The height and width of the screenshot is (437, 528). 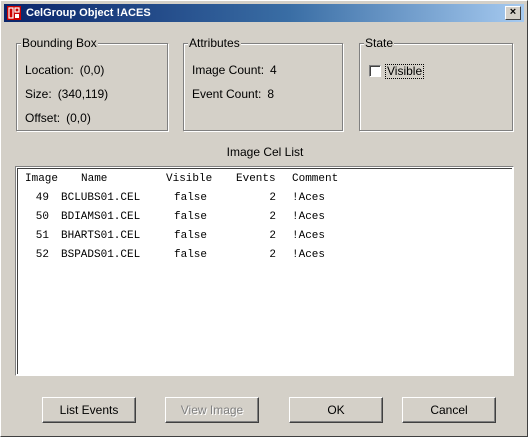 I want to click on column-header-comment: Comment, so click(x=315, y=179).